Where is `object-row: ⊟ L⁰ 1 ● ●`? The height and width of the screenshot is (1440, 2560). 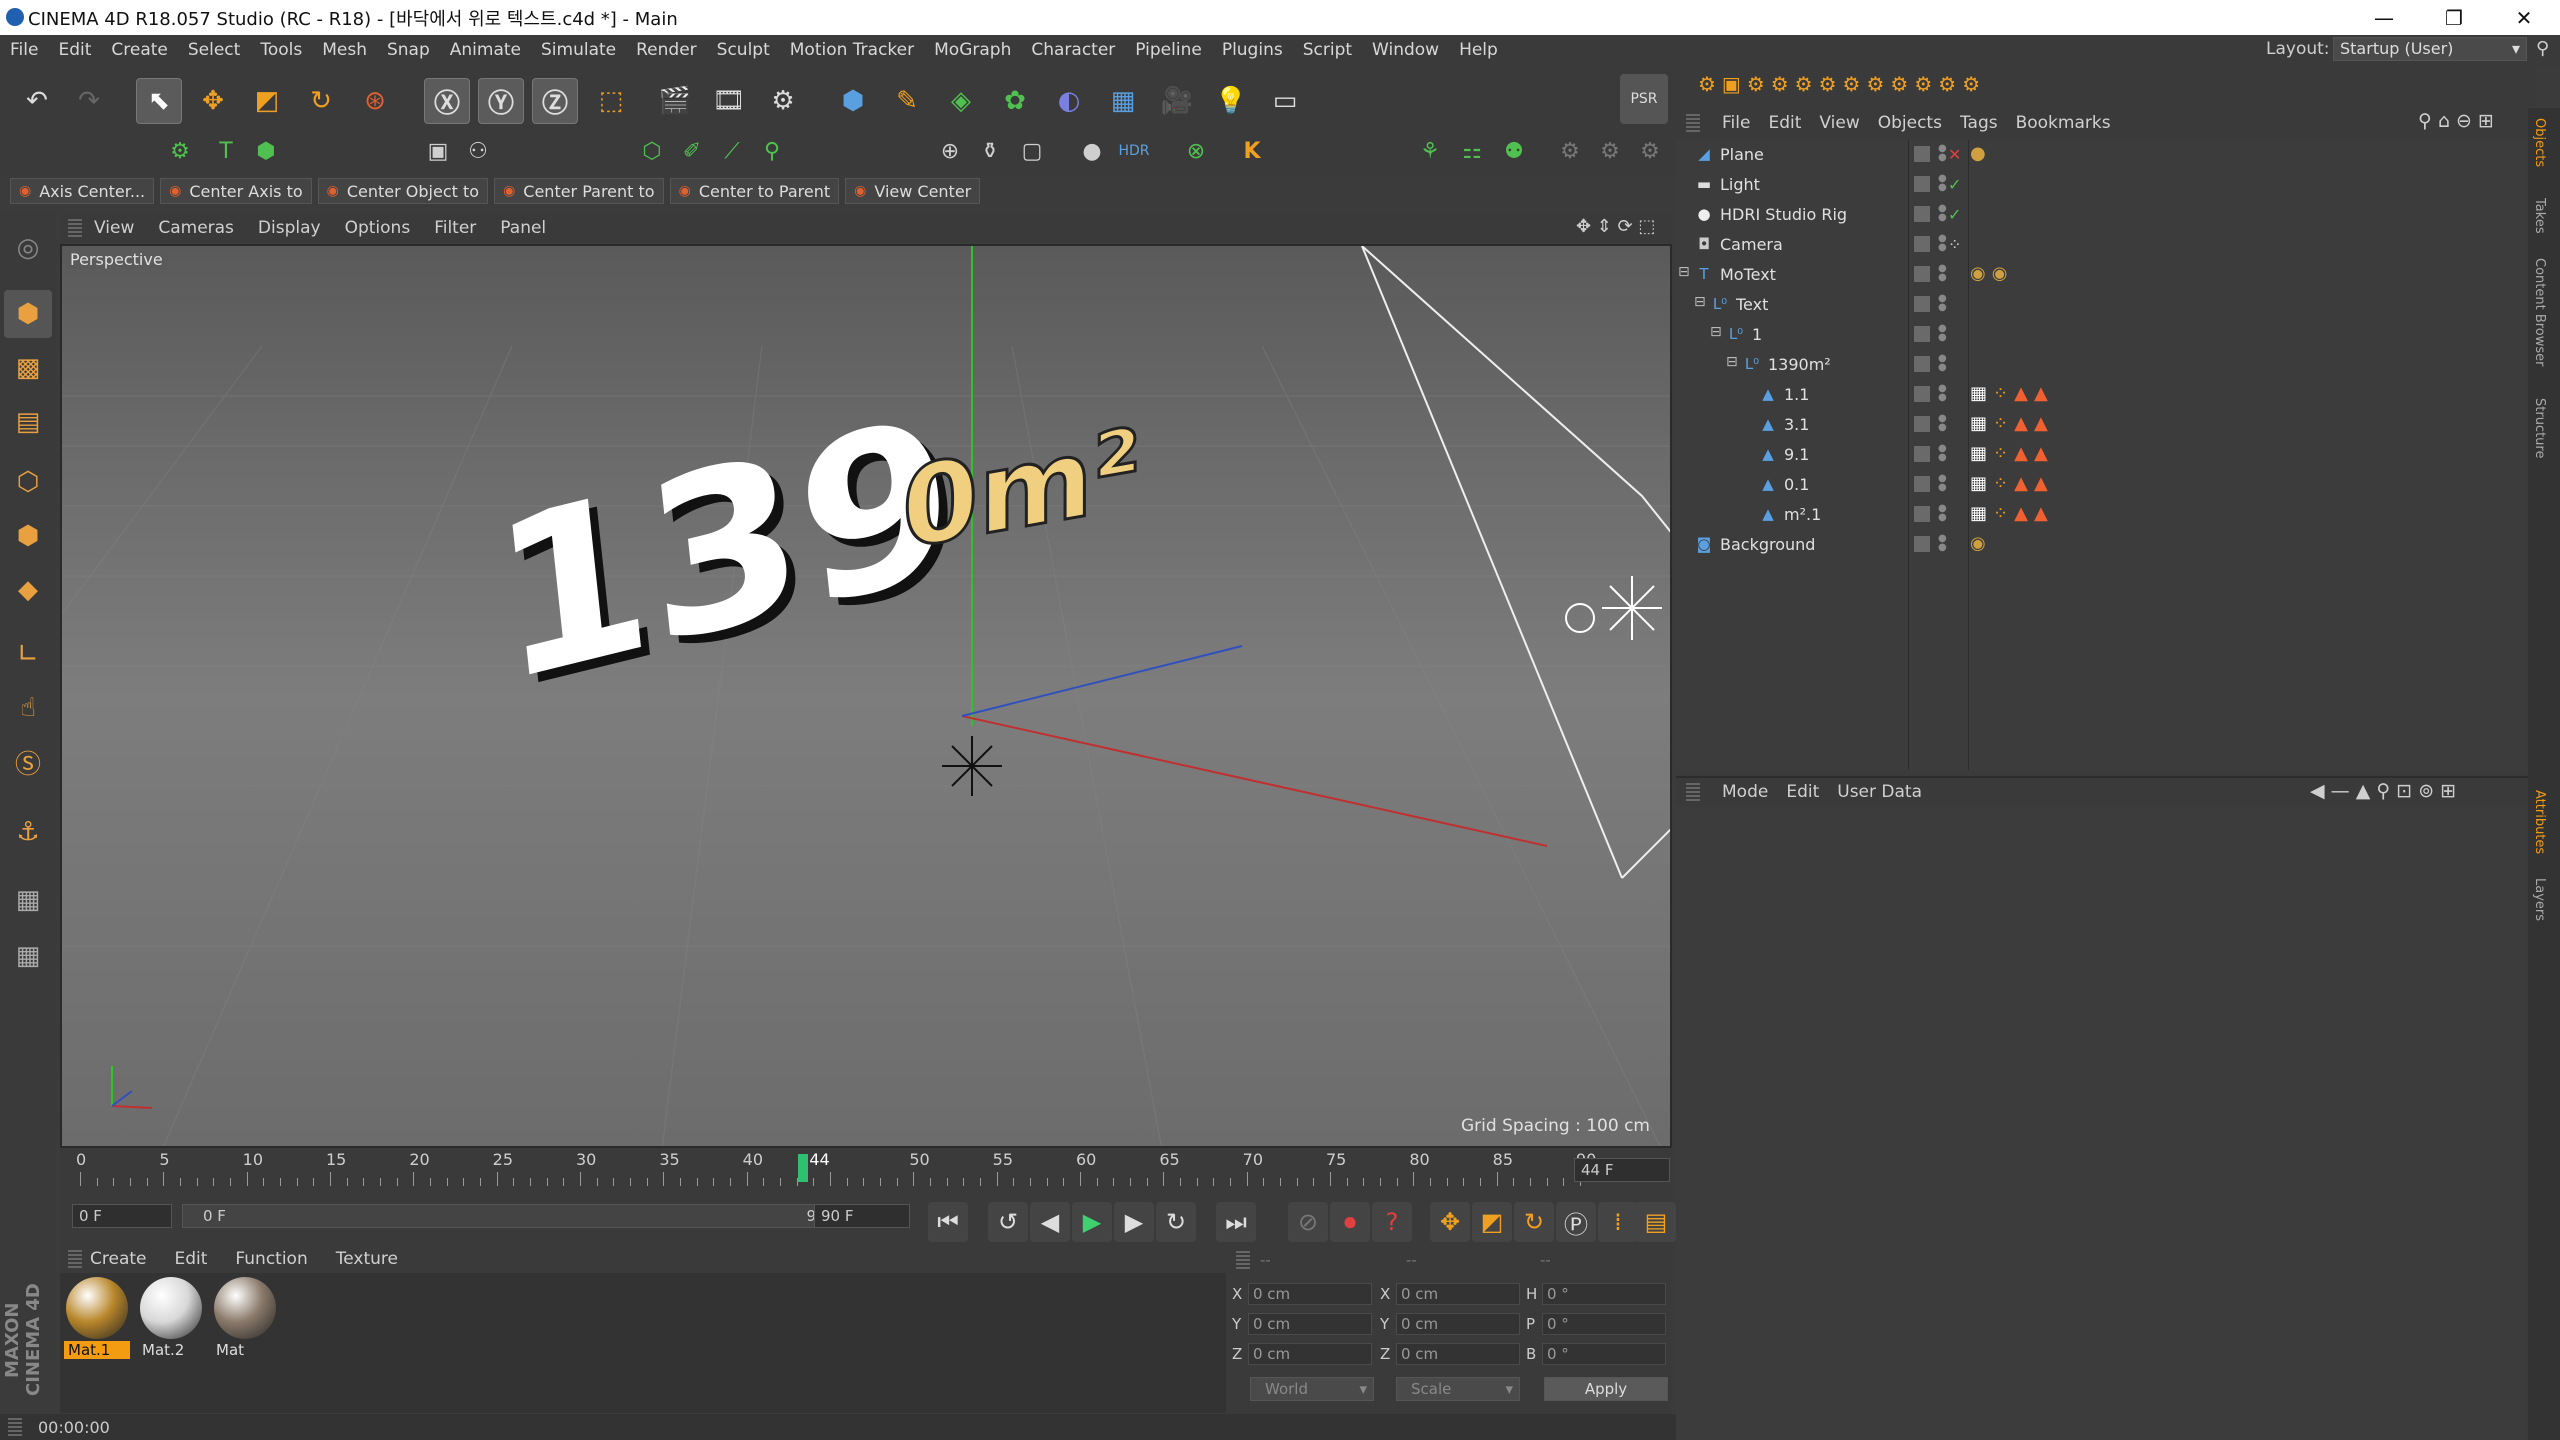 object-row: ⊟ L⁰ 1 ● ● is located at coordinates (2101, 335).